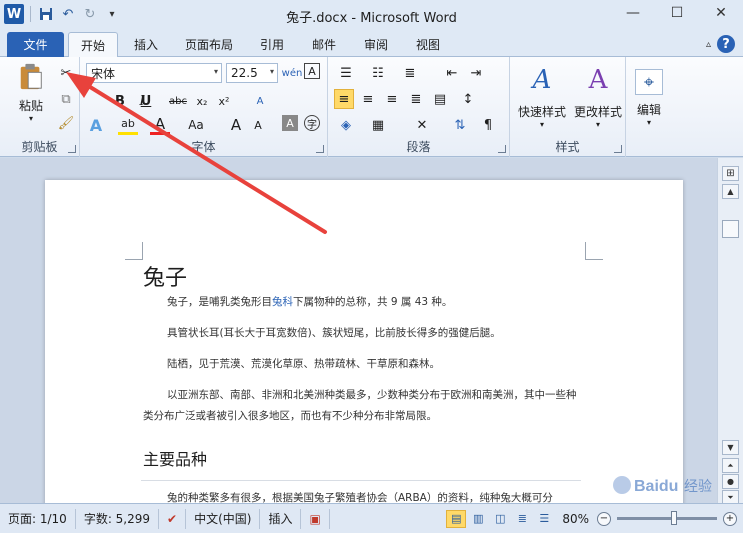 This screenshot has width=743, height=533. What do you see at coordinates (312, 71) in the screenshot?
I see `char-border-icon: A` at bounding box center [312, 71].